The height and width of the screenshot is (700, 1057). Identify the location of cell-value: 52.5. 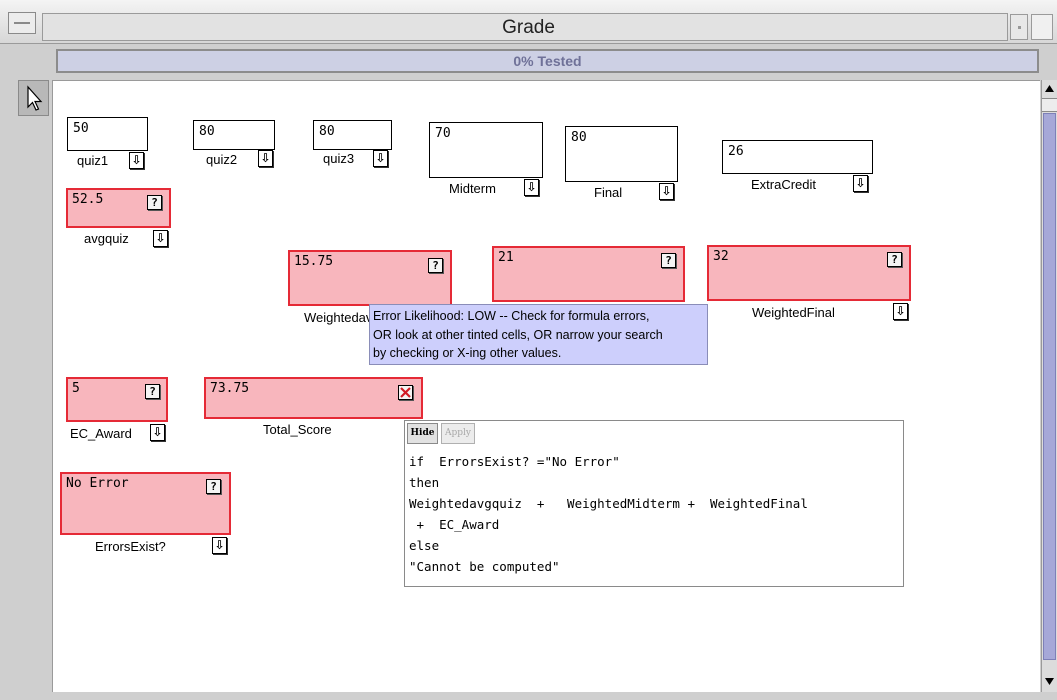
(88, 199).